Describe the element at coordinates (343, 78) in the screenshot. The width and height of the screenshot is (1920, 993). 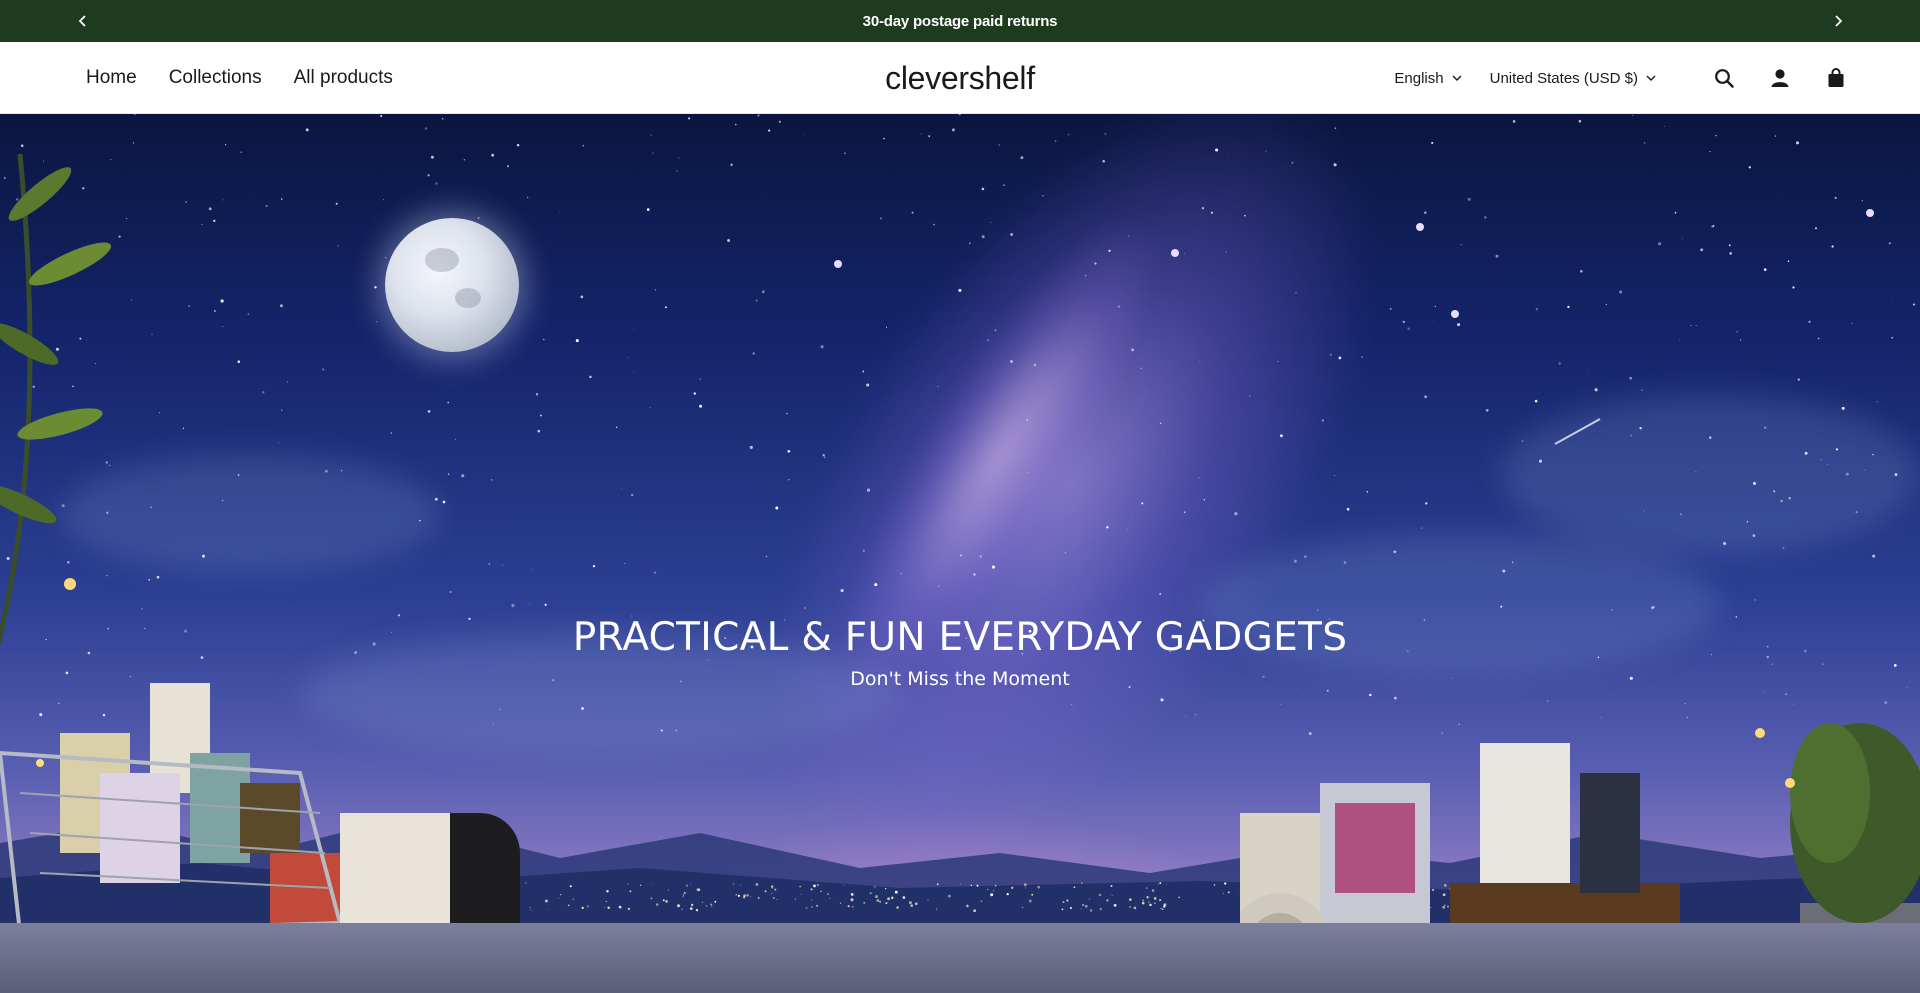
I see `nav-all-products-link: All products` at that location.